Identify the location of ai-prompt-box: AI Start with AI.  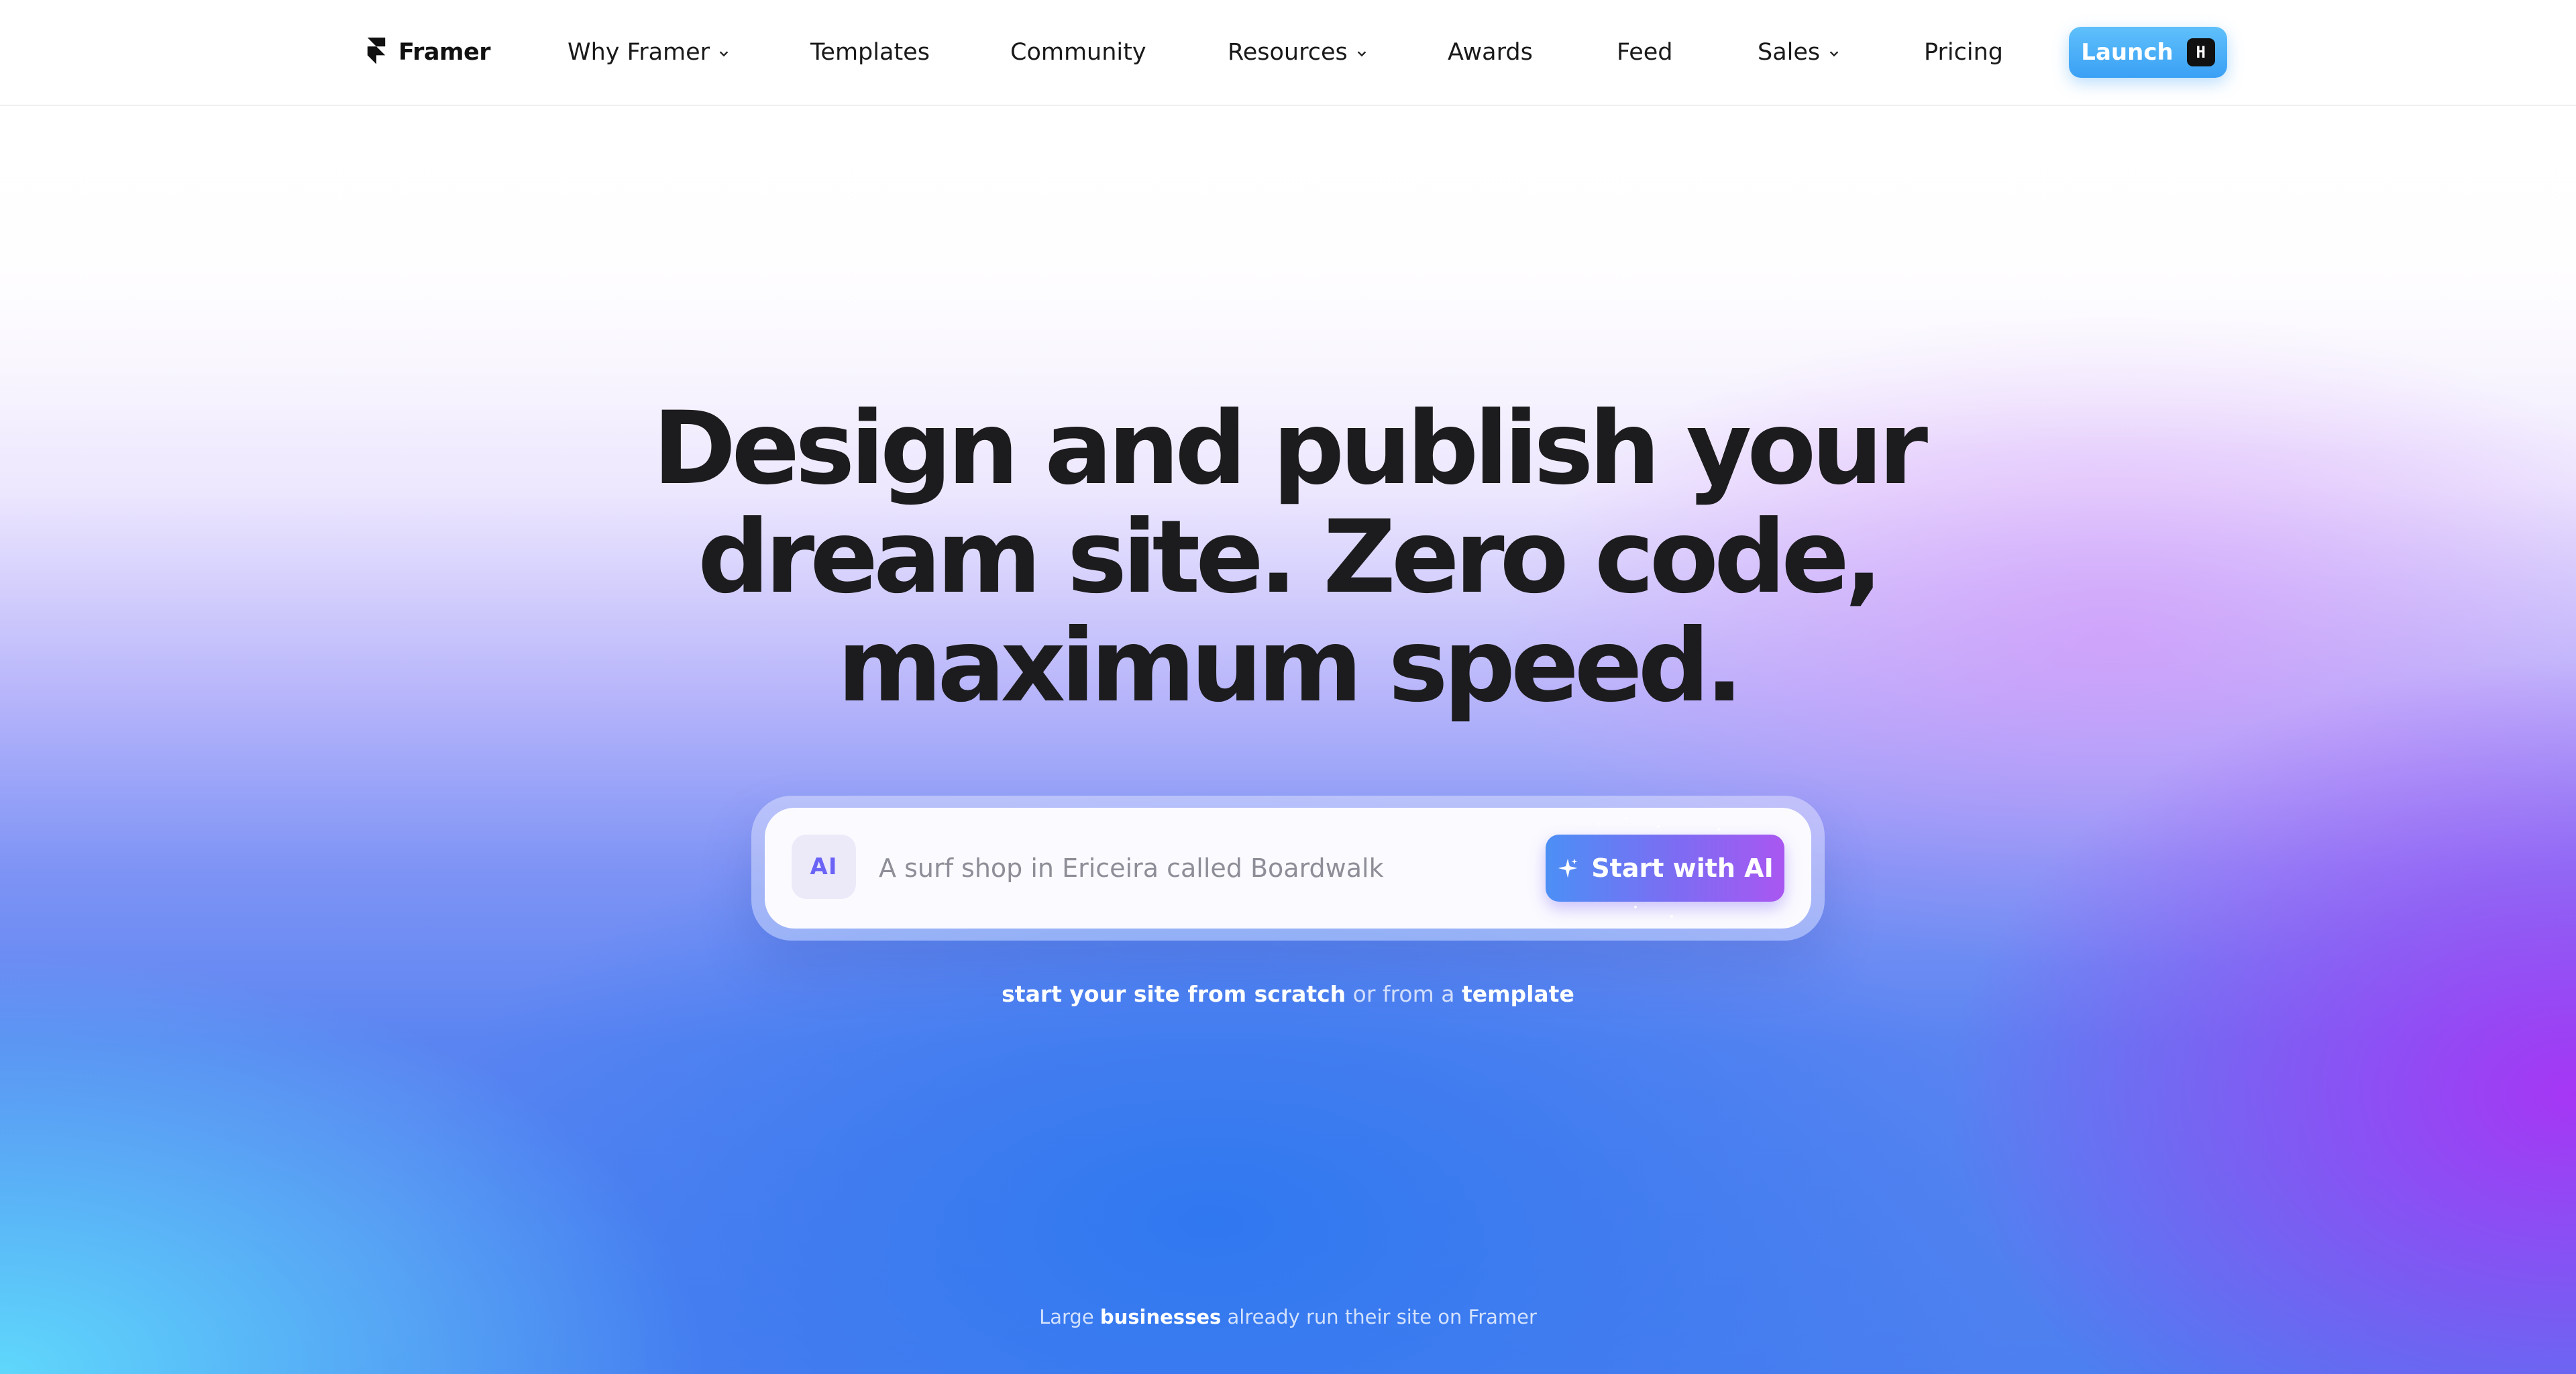
(1288, 869).